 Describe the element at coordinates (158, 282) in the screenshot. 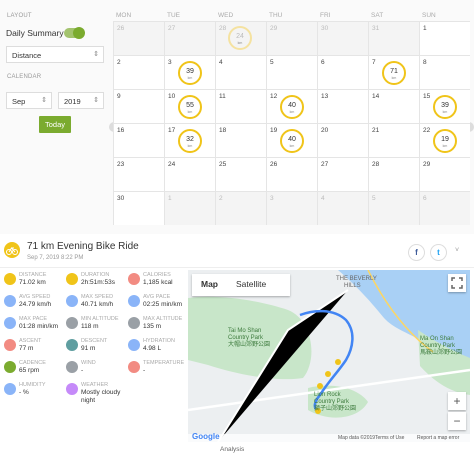

I see `stat-value: 1,185 kcal` at that location.